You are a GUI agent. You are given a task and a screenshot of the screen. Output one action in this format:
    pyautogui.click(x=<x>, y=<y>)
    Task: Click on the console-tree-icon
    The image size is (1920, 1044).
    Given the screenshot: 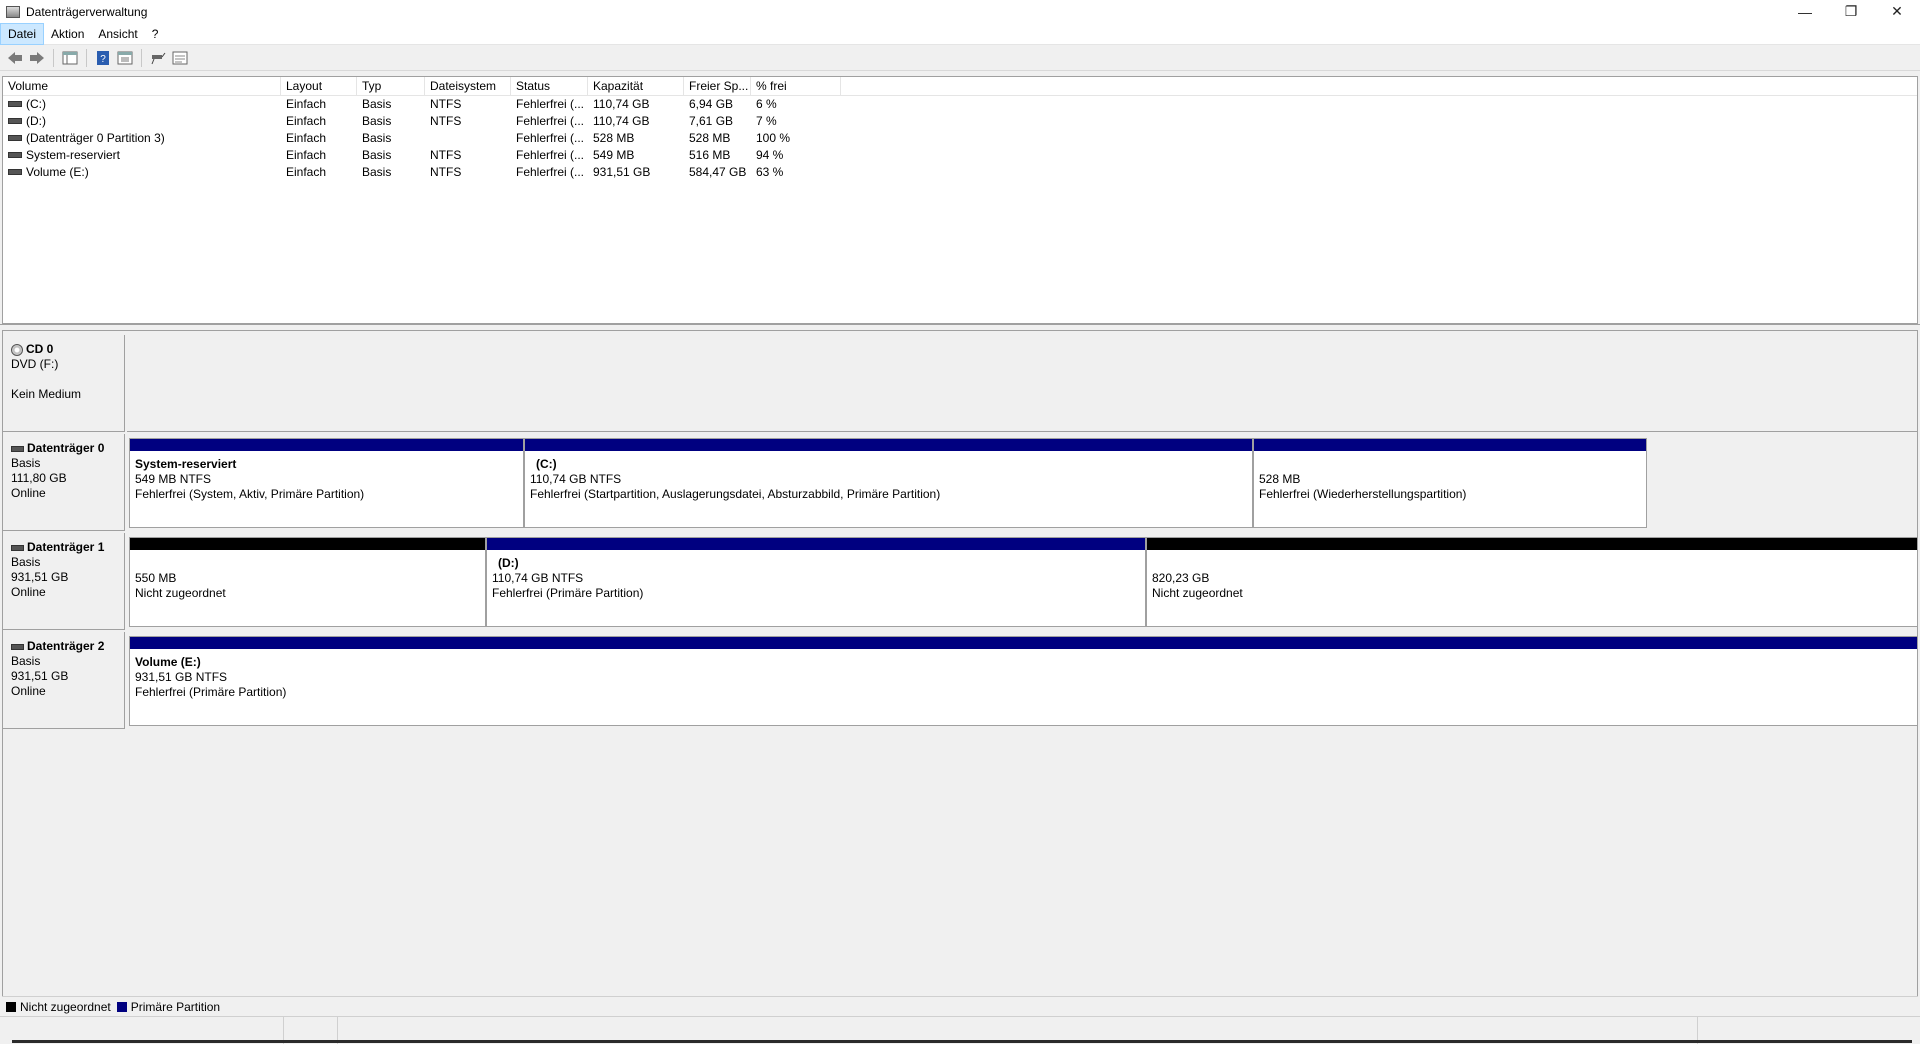 What is the action you would take?
    pyautogui.click(x=70, y=57)
    